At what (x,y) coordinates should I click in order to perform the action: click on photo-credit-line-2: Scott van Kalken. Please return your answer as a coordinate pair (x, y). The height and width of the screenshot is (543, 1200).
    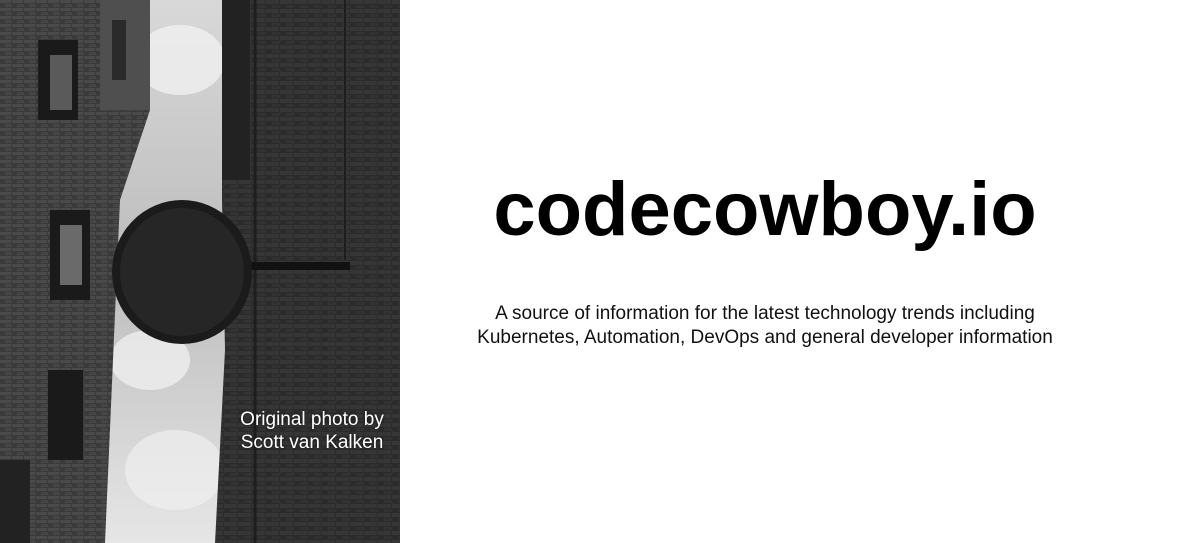
    Looking at the image, I should click on (312, 442).